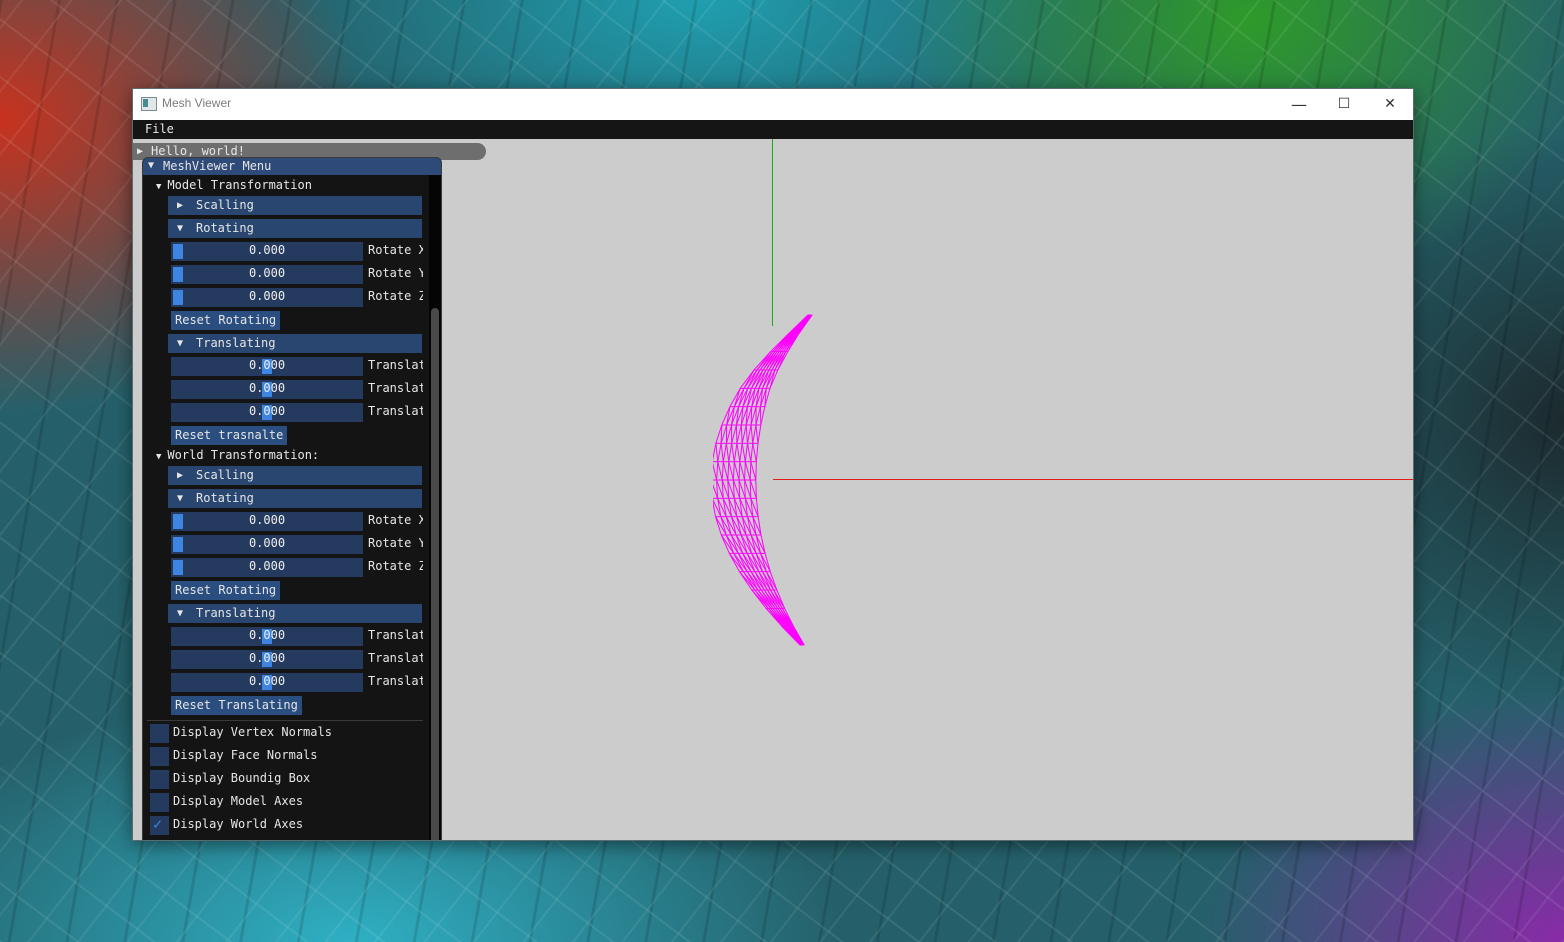 This screenshot has width=1564, height=942. I want to click on model-rotate-x-slider: 0.000, so click(267, 251).